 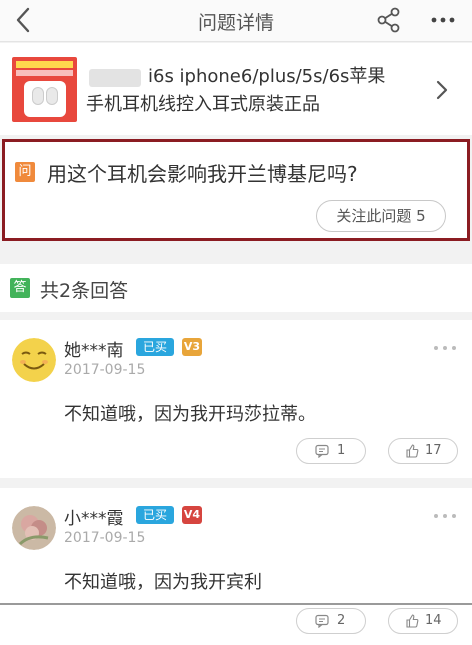 I want to click on question-badge: 问, so click(x=25, y=172).